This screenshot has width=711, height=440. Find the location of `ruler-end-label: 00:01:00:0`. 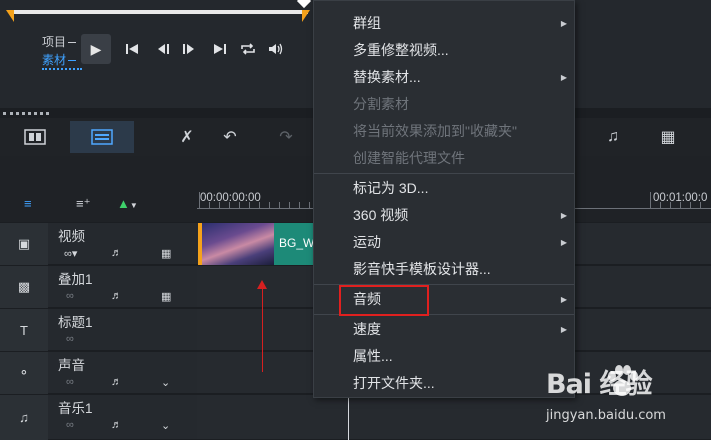

ruler-end-label: 00:01:00:0 is located at coordinates (680, 198).